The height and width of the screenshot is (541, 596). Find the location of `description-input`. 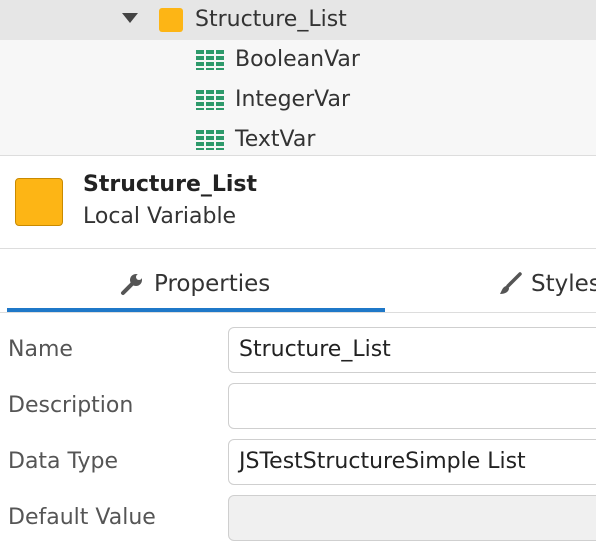

description-input is located at coordinates (412, 406).